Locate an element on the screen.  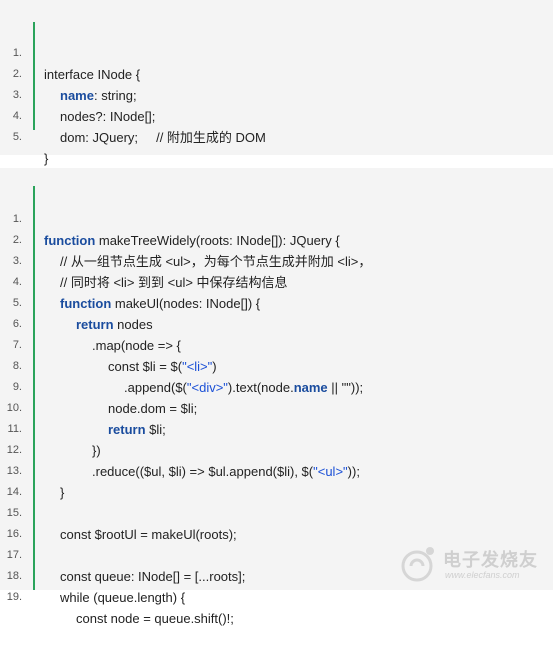
code-text: nodes?: INode[]; is located at coordinates (108, 116).